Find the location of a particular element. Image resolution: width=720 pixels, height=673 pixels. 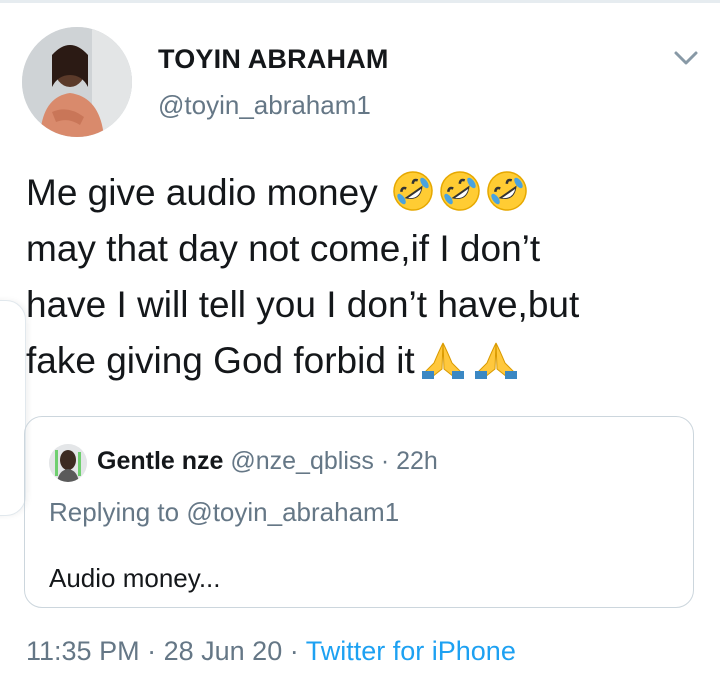

replying-to-handle: @toyin_abraham1 is located at coordinates (292, 512).